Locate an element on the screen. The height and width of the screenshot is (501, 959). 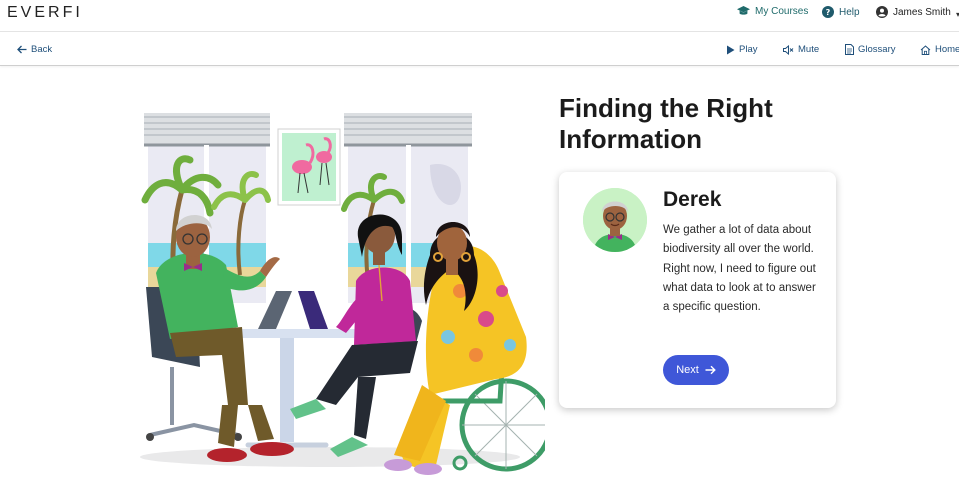
user-name: James Smith is located at coordinates (922, 12).